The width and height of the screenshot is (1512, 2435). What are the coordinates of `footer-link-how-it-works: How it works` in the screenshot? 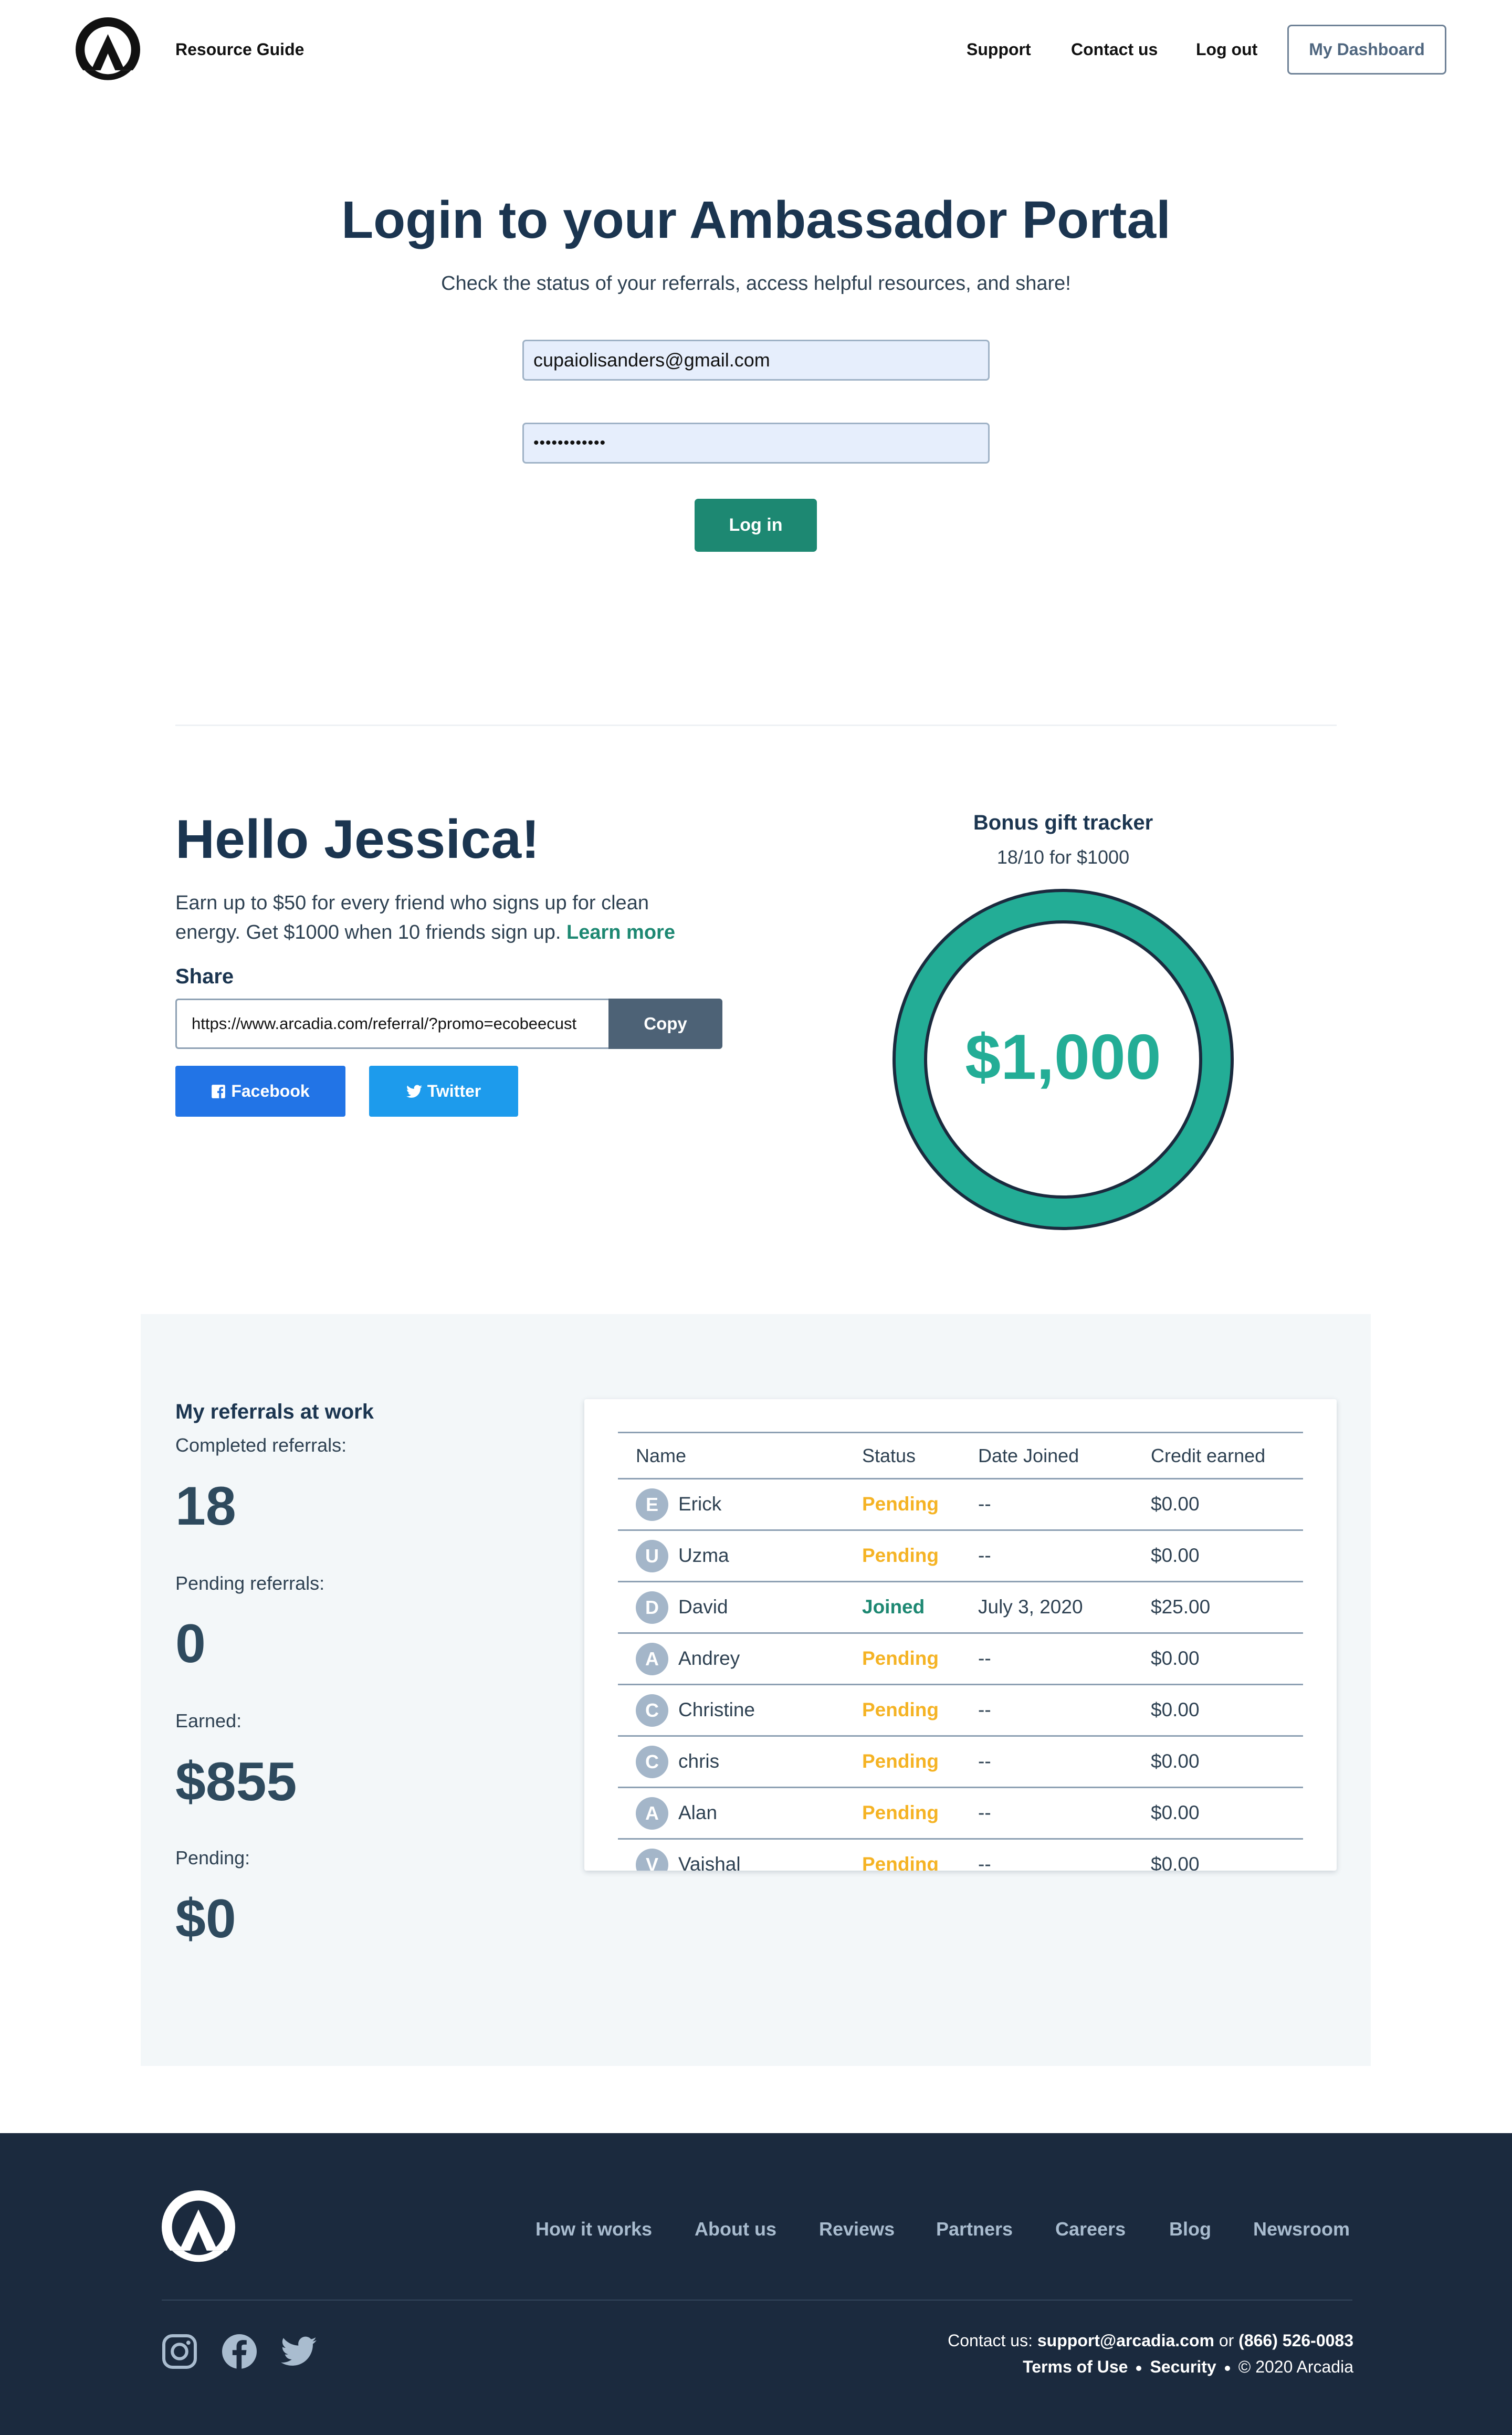 It's located at (594, 2229).